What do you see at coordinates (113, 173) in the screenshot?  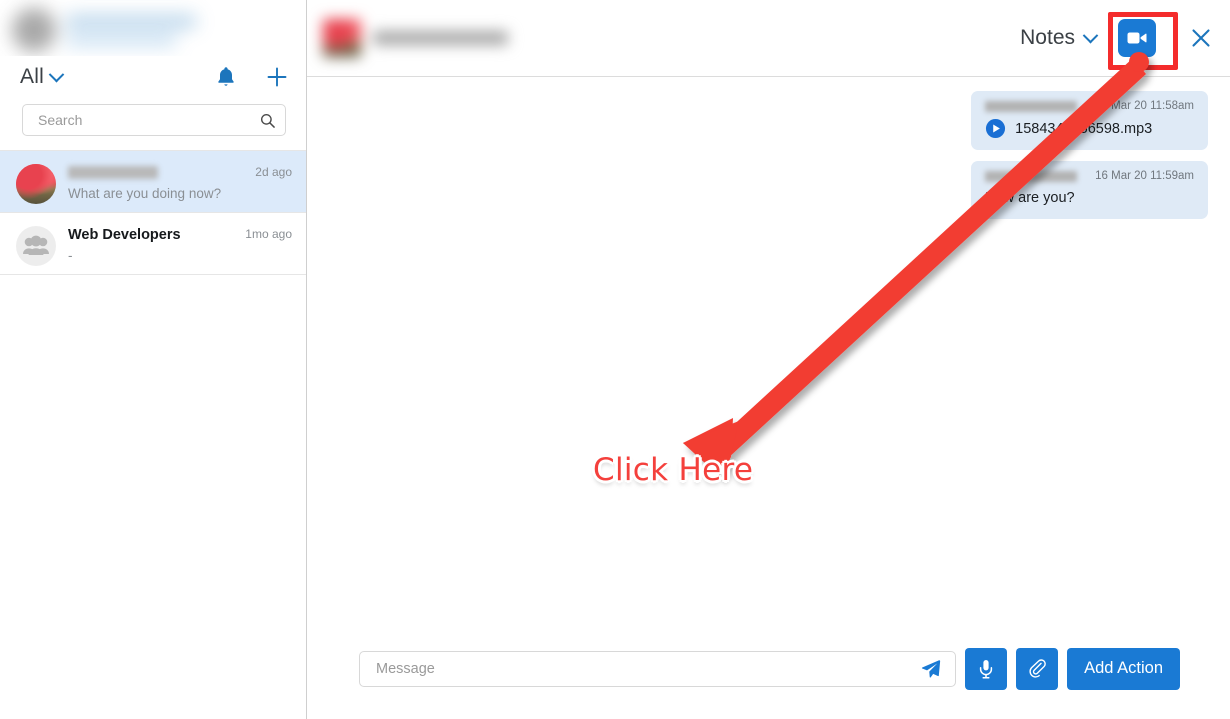 I see `conversation-name` at bounding box center [113, 173].